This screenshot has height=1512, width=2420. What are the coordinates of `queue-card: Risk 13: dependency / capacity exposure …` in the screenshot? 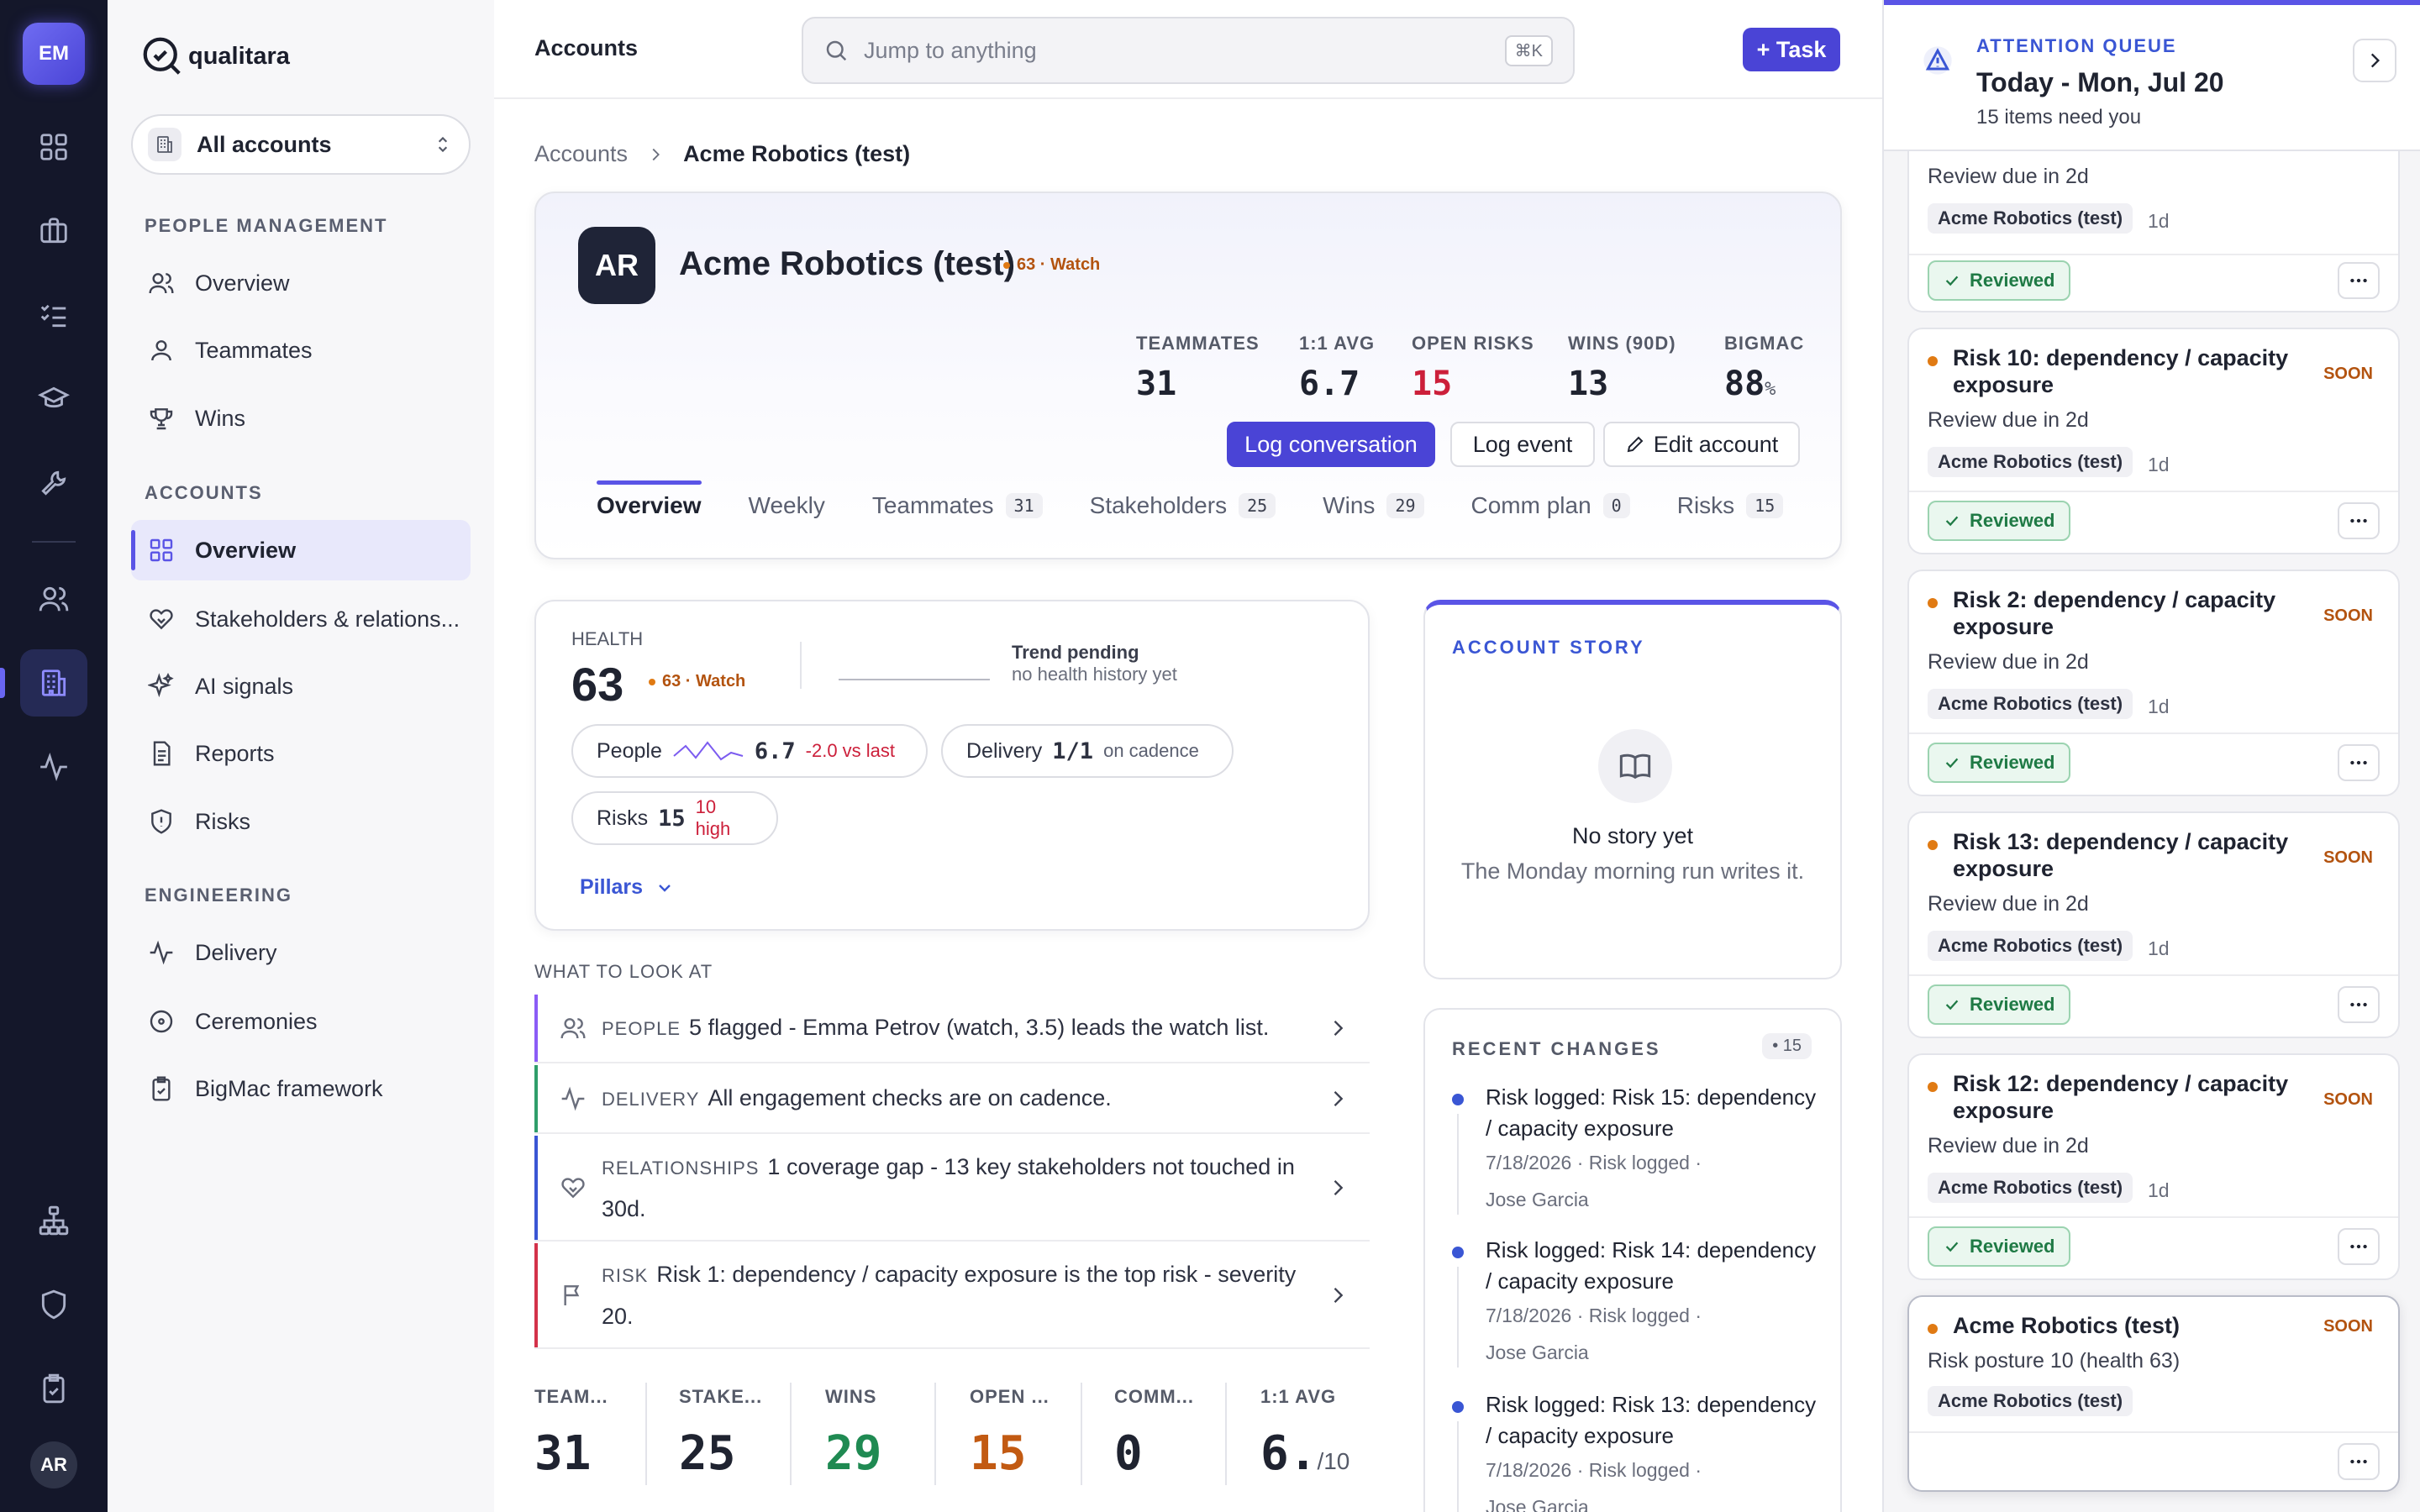 It's located at (2153, 924).